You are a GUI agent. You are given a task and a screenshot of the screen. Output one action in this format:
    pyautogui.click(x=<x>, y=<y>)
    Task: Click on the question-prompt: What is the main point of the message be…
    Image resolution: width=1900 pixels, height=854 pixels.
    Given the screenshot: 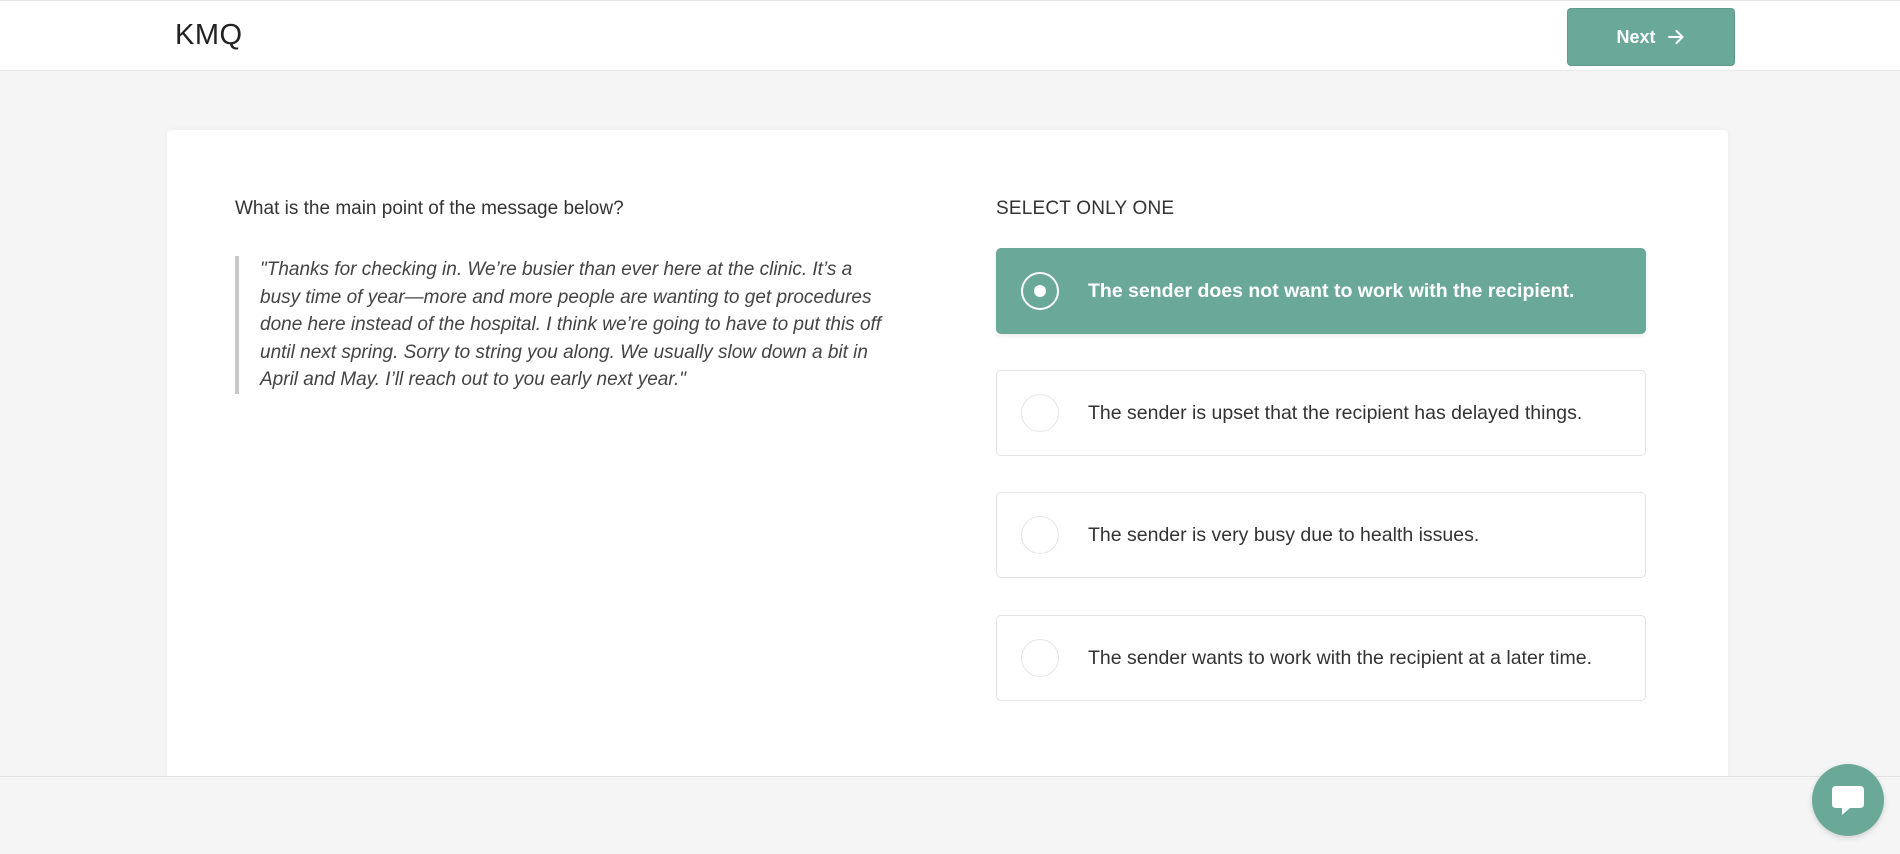 What is the action you would take?
    pyautogui.click(x=429, y=208)
    